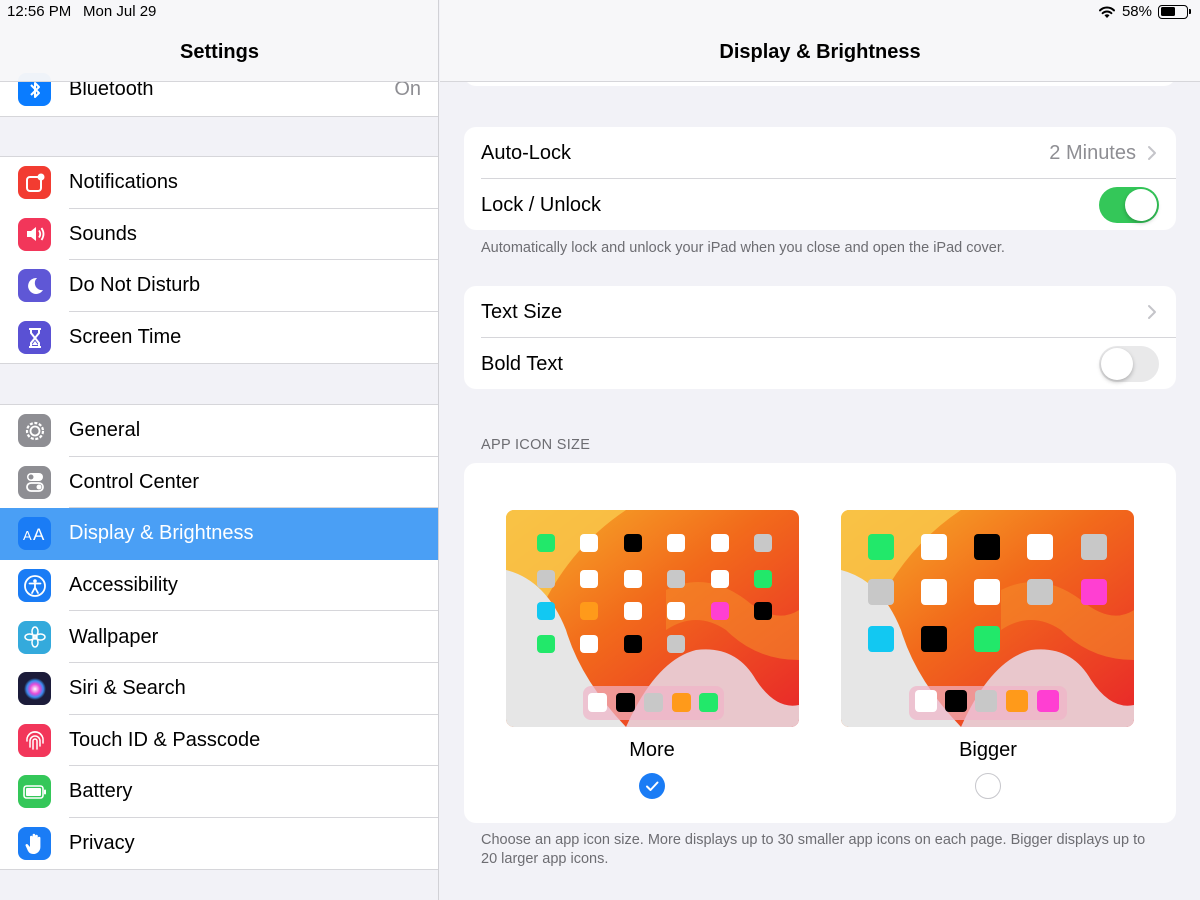  Describe the element at coordinates (34, 586) in the screenshot. I see `accessibility-icon` at that location.